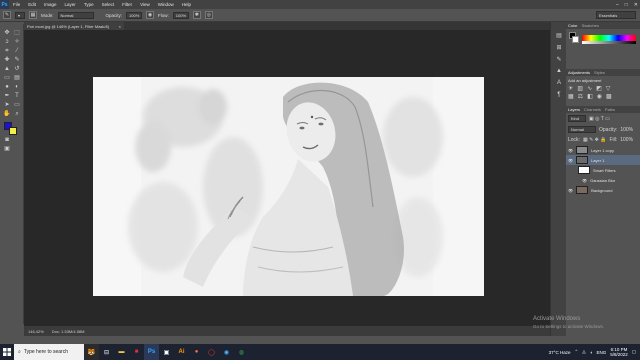 This screenshot has height=360, width=640. What do you see at coordinates (599, 96) in the screenshot?
I see `photo-filter-icon: ◉` at bounding box center [599, 96].